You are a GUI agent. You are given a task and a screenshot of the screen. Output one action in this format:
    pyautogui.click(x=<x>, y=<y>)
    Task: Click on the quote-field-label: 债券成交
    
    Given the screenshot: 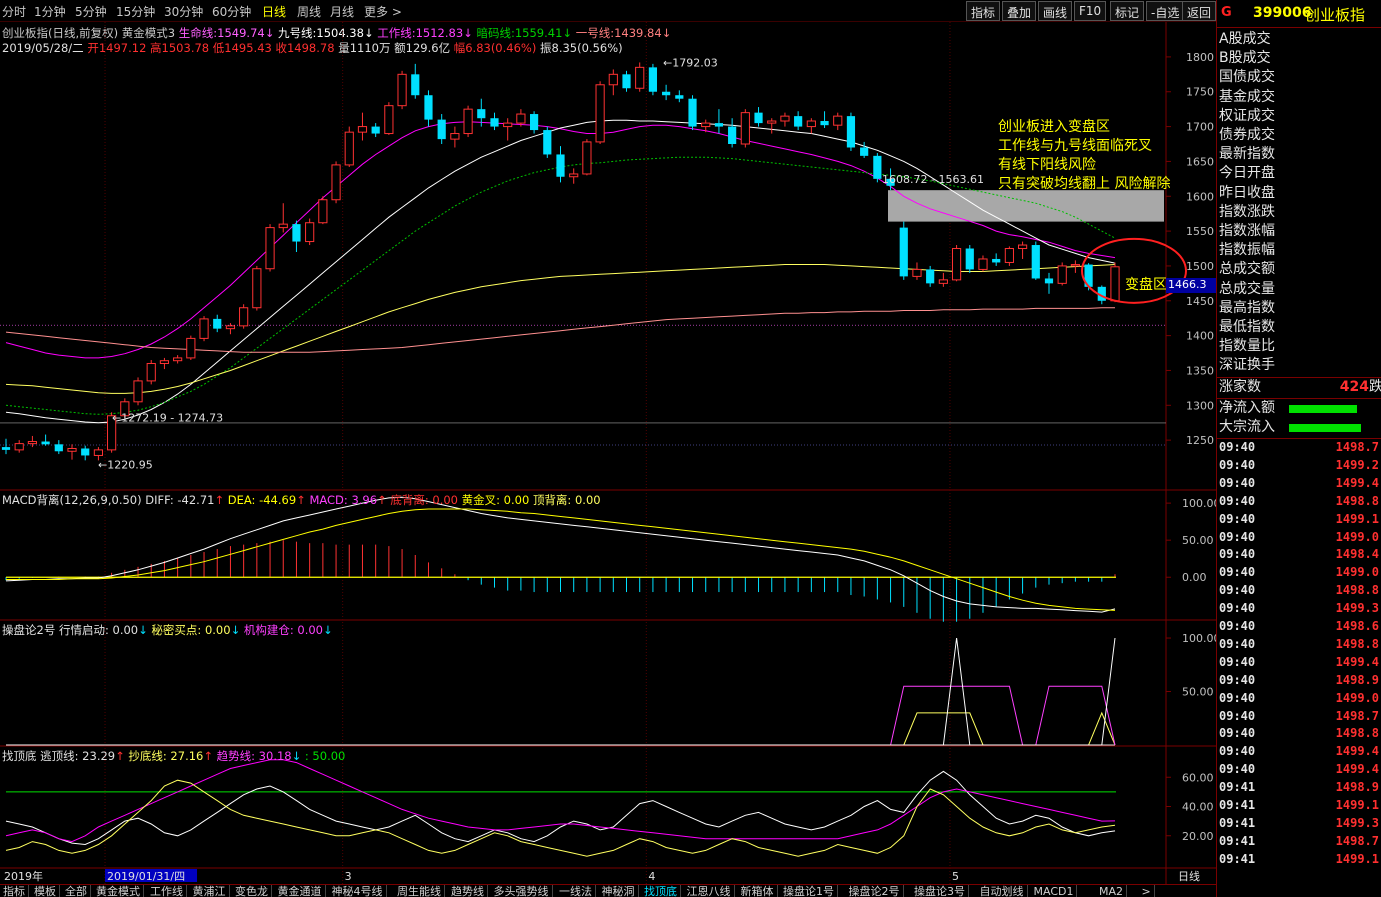 What is the action you would take?
    pyautogui.click(x=1247, y=135)
    